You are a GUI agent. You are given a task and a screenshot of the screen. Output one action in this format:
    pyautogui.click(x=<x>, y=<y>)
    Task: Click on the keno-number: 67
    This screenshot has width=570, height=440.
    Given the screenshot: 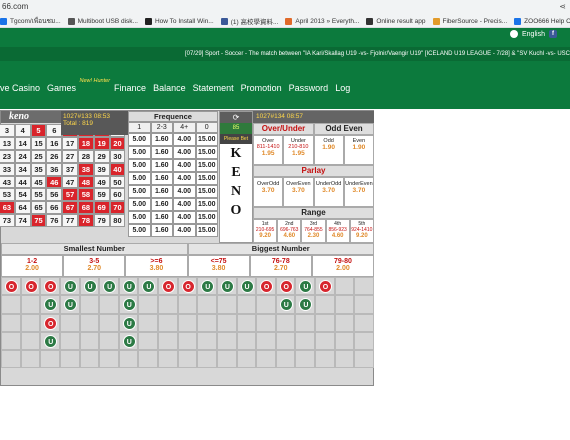 What is the action you would take?
    pyautogui.click(x=70, y=208)
    